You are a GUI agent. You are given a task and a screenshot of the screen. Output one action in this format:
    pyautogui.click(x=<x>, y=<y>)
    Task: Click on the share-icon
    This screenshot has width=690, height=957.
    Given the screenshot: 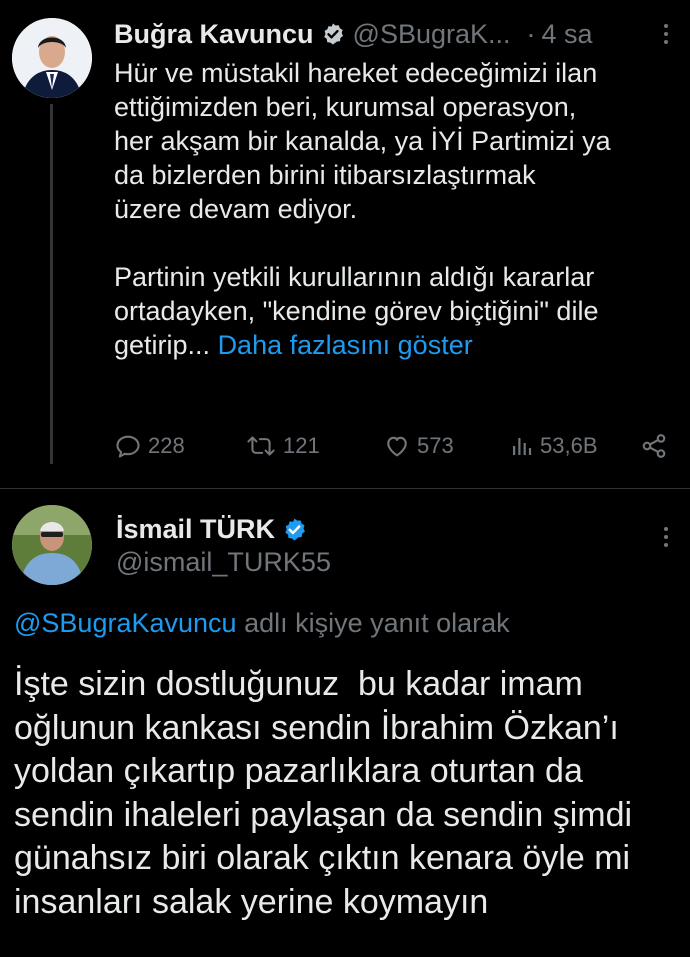 What is the action you would take?
    pyautogui.click(x=654, y=446)
    